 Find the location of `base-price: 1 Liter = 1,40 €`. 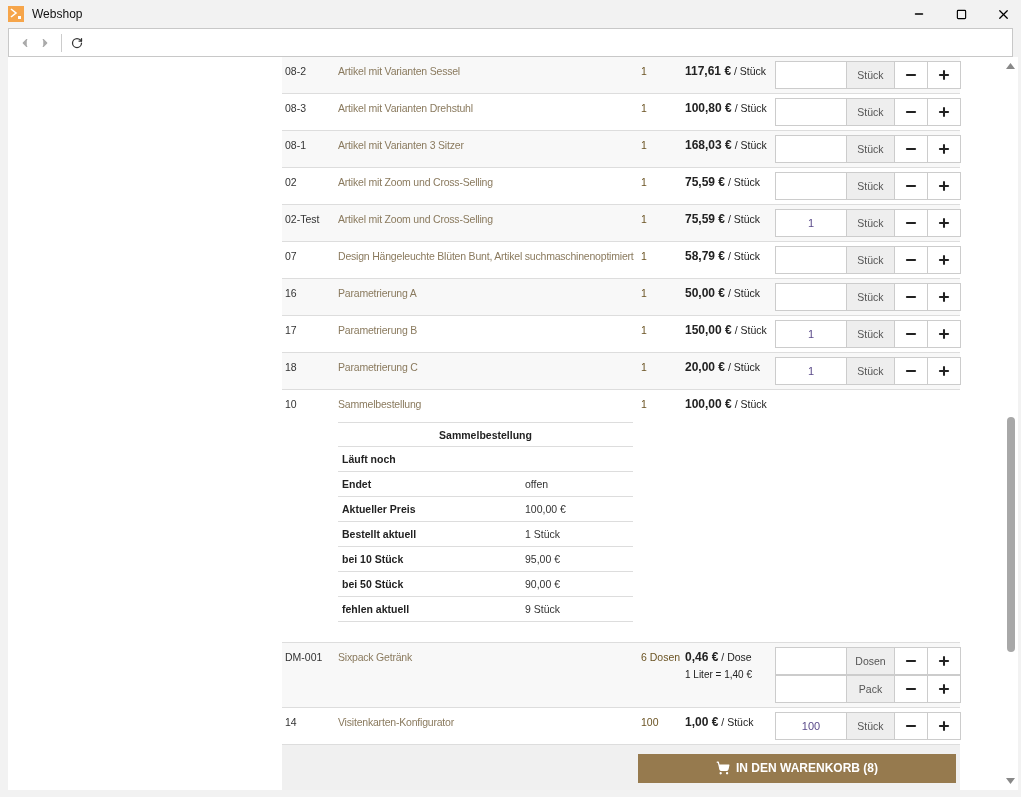

base-price: 1 Liter = 1,40 € is located at coordinates (719, 674).